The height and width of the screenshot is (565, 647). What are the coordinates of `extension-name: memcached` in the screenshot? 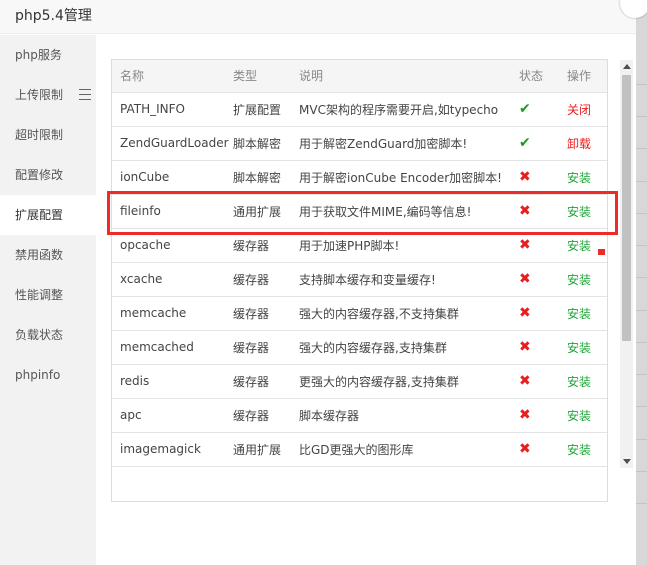 It's located at (172, 347).